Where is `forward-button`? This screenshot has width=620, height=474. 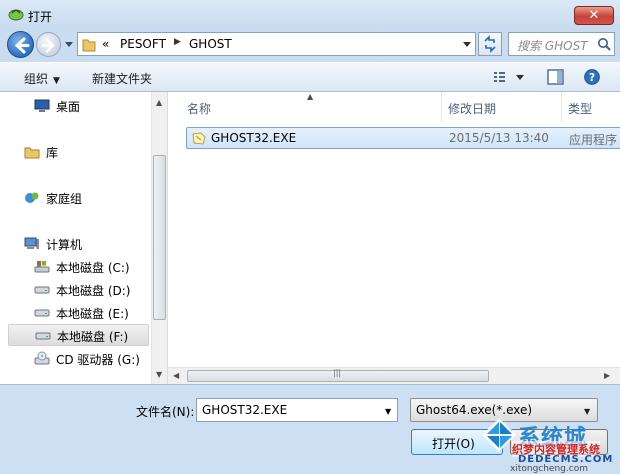 forward-button is located at coordinates (48, 44).